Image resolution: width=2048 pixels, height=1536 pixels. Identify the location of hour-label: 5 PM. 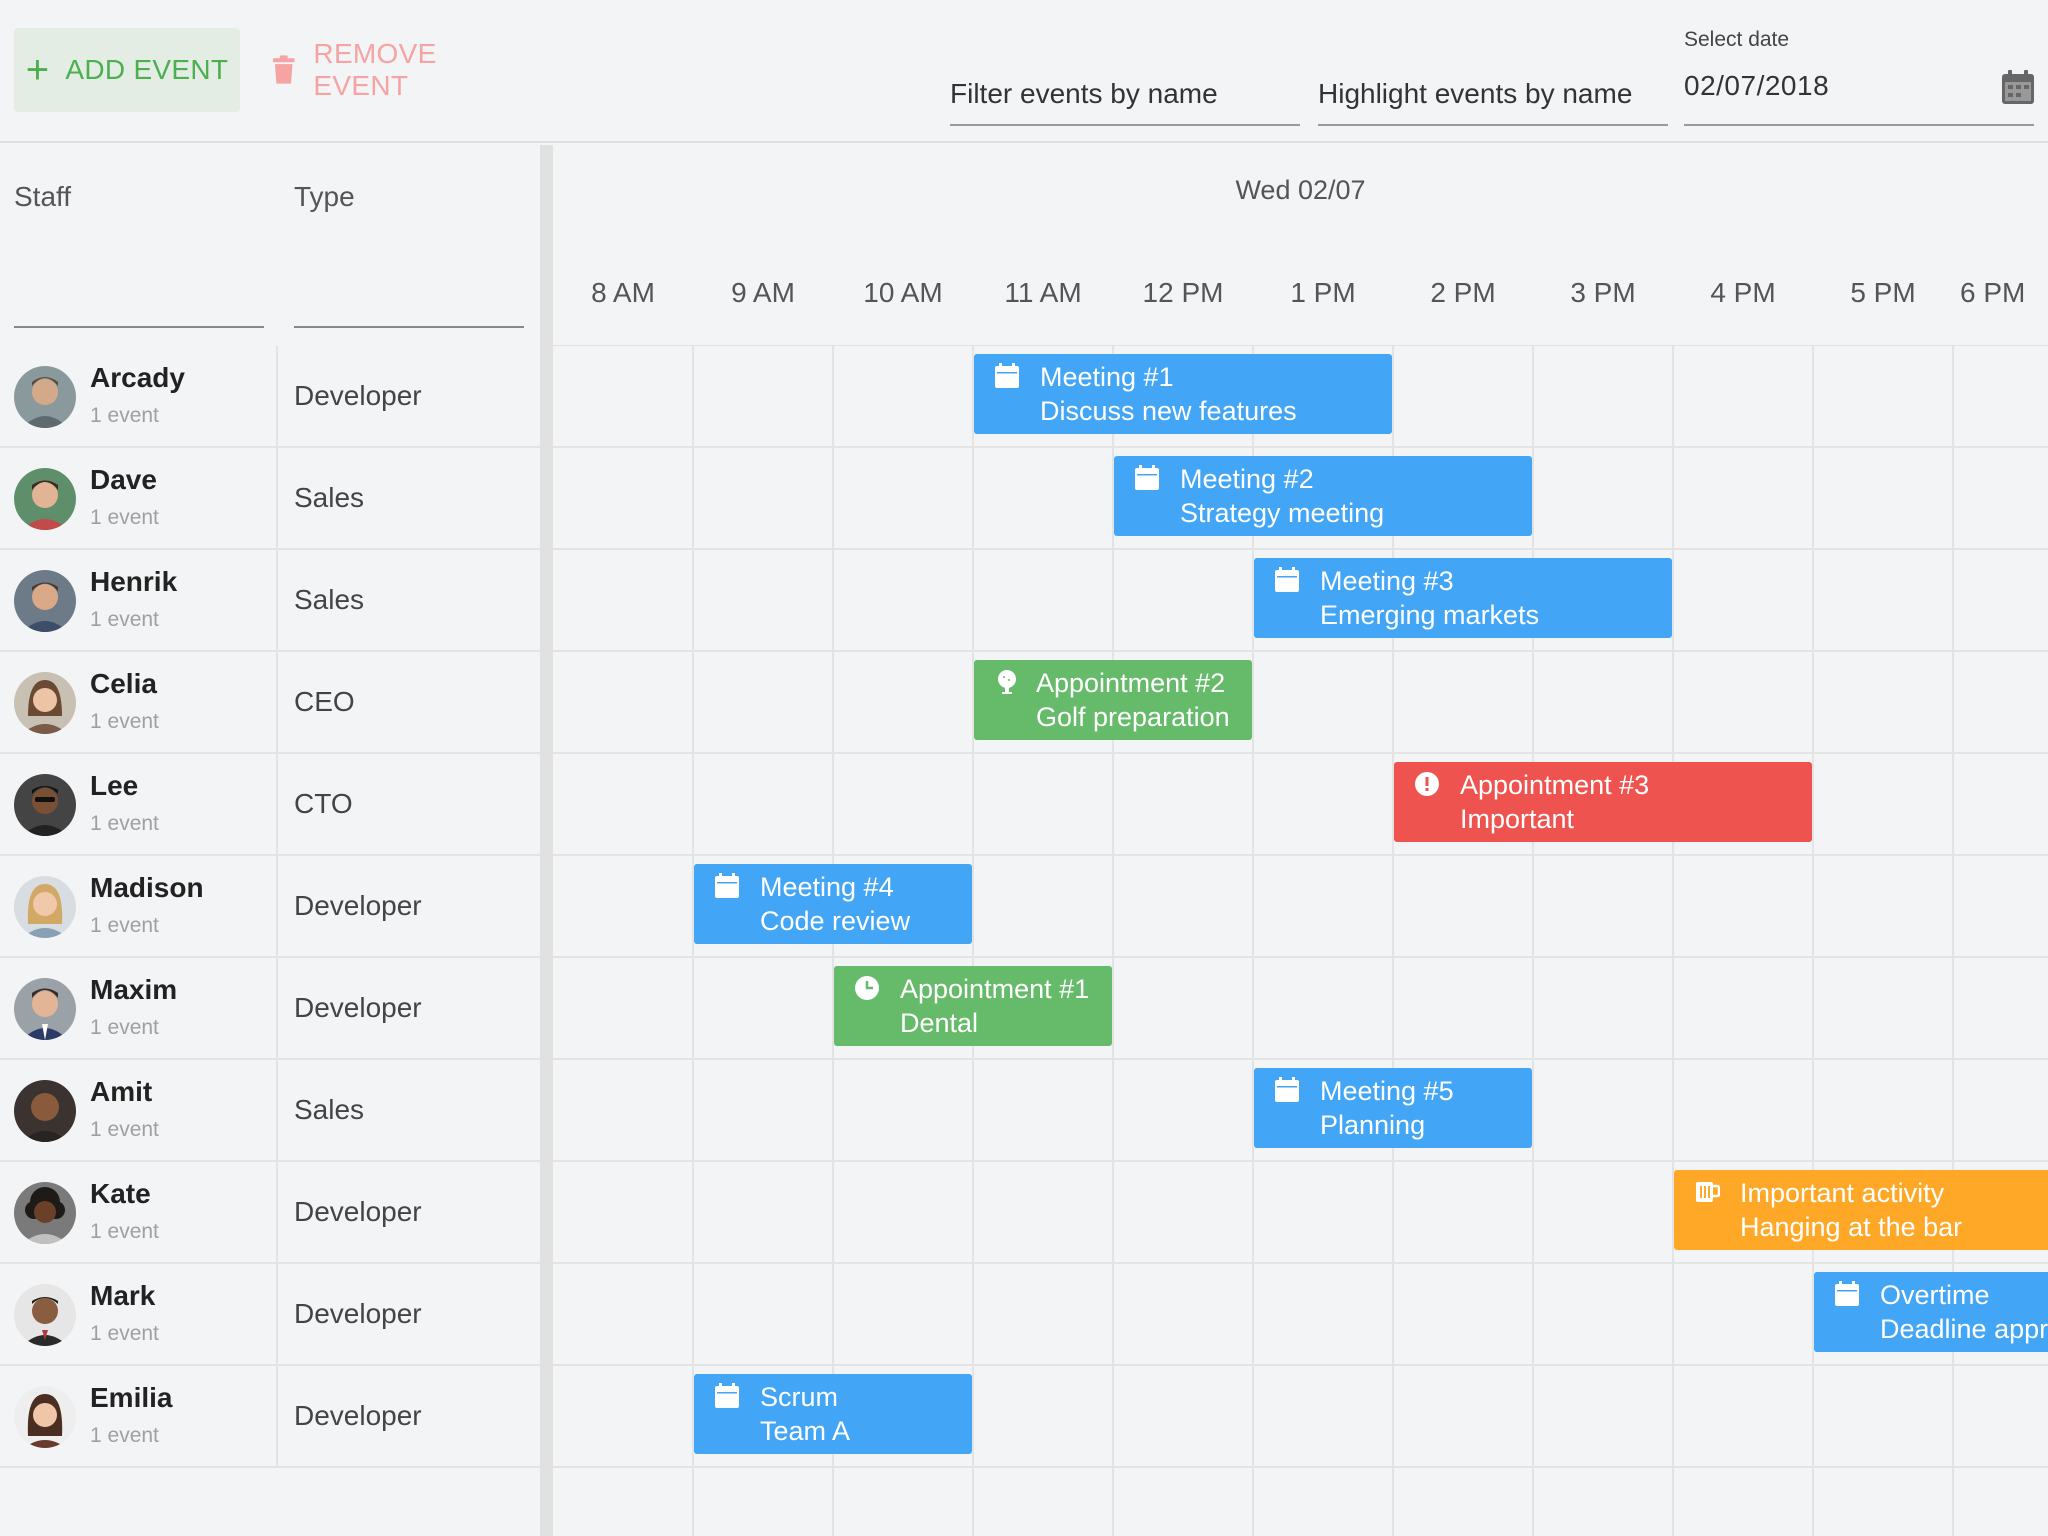
(1883, 292).